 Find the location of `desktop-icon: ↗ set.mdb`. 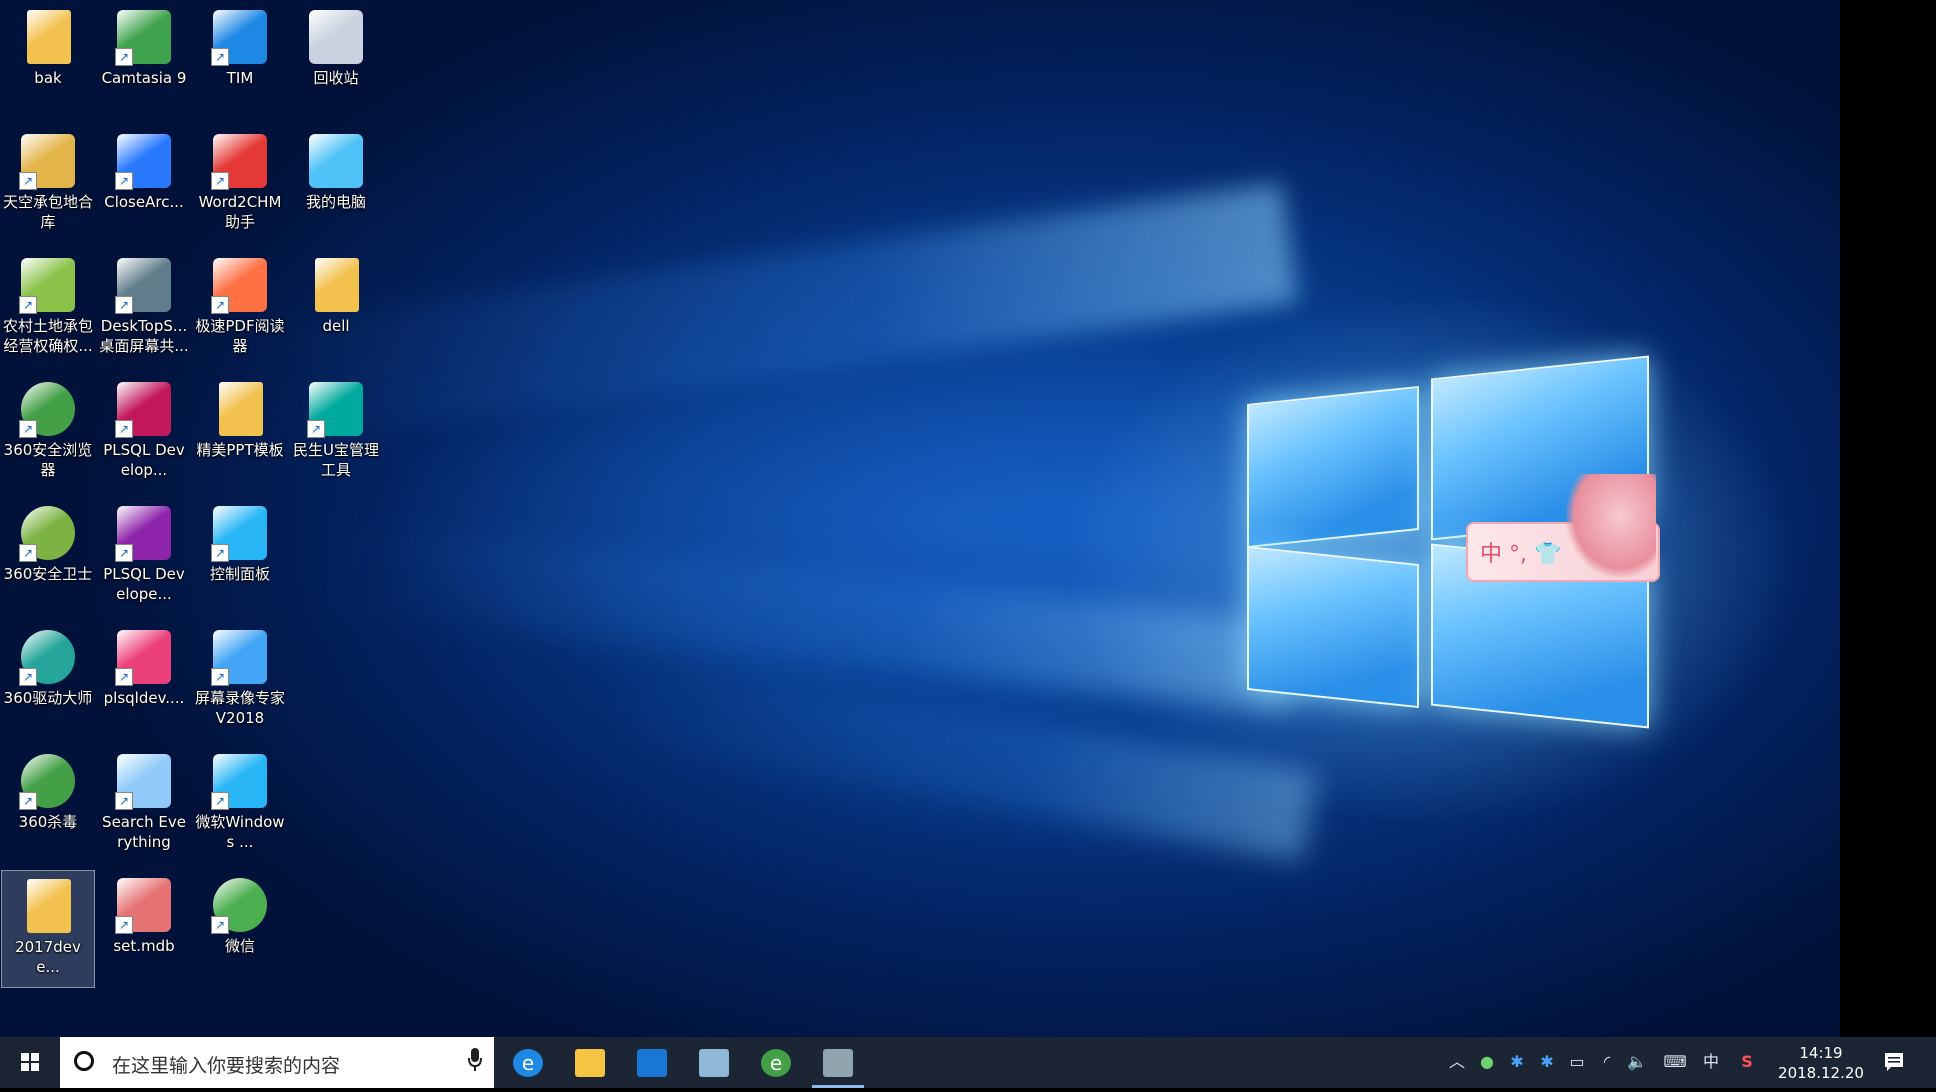

desktop-icon: ↗ set.mdb is located at coordinates (144, 929).